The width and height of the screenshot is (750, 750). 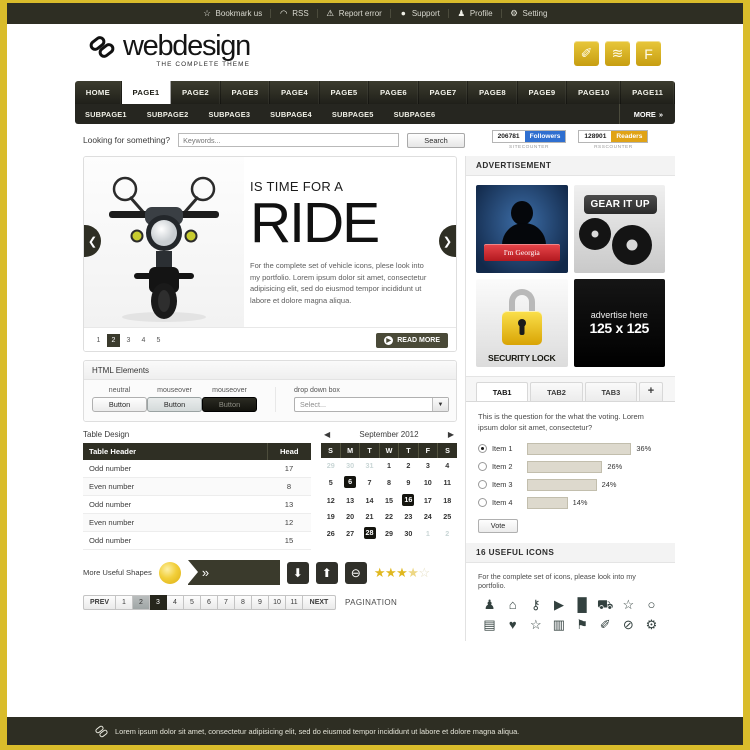 What do you see at coordinates (570, 466) in the screenshot?
I see `poll-item-2: Item 2 26%` at bounding box center [570, 466].